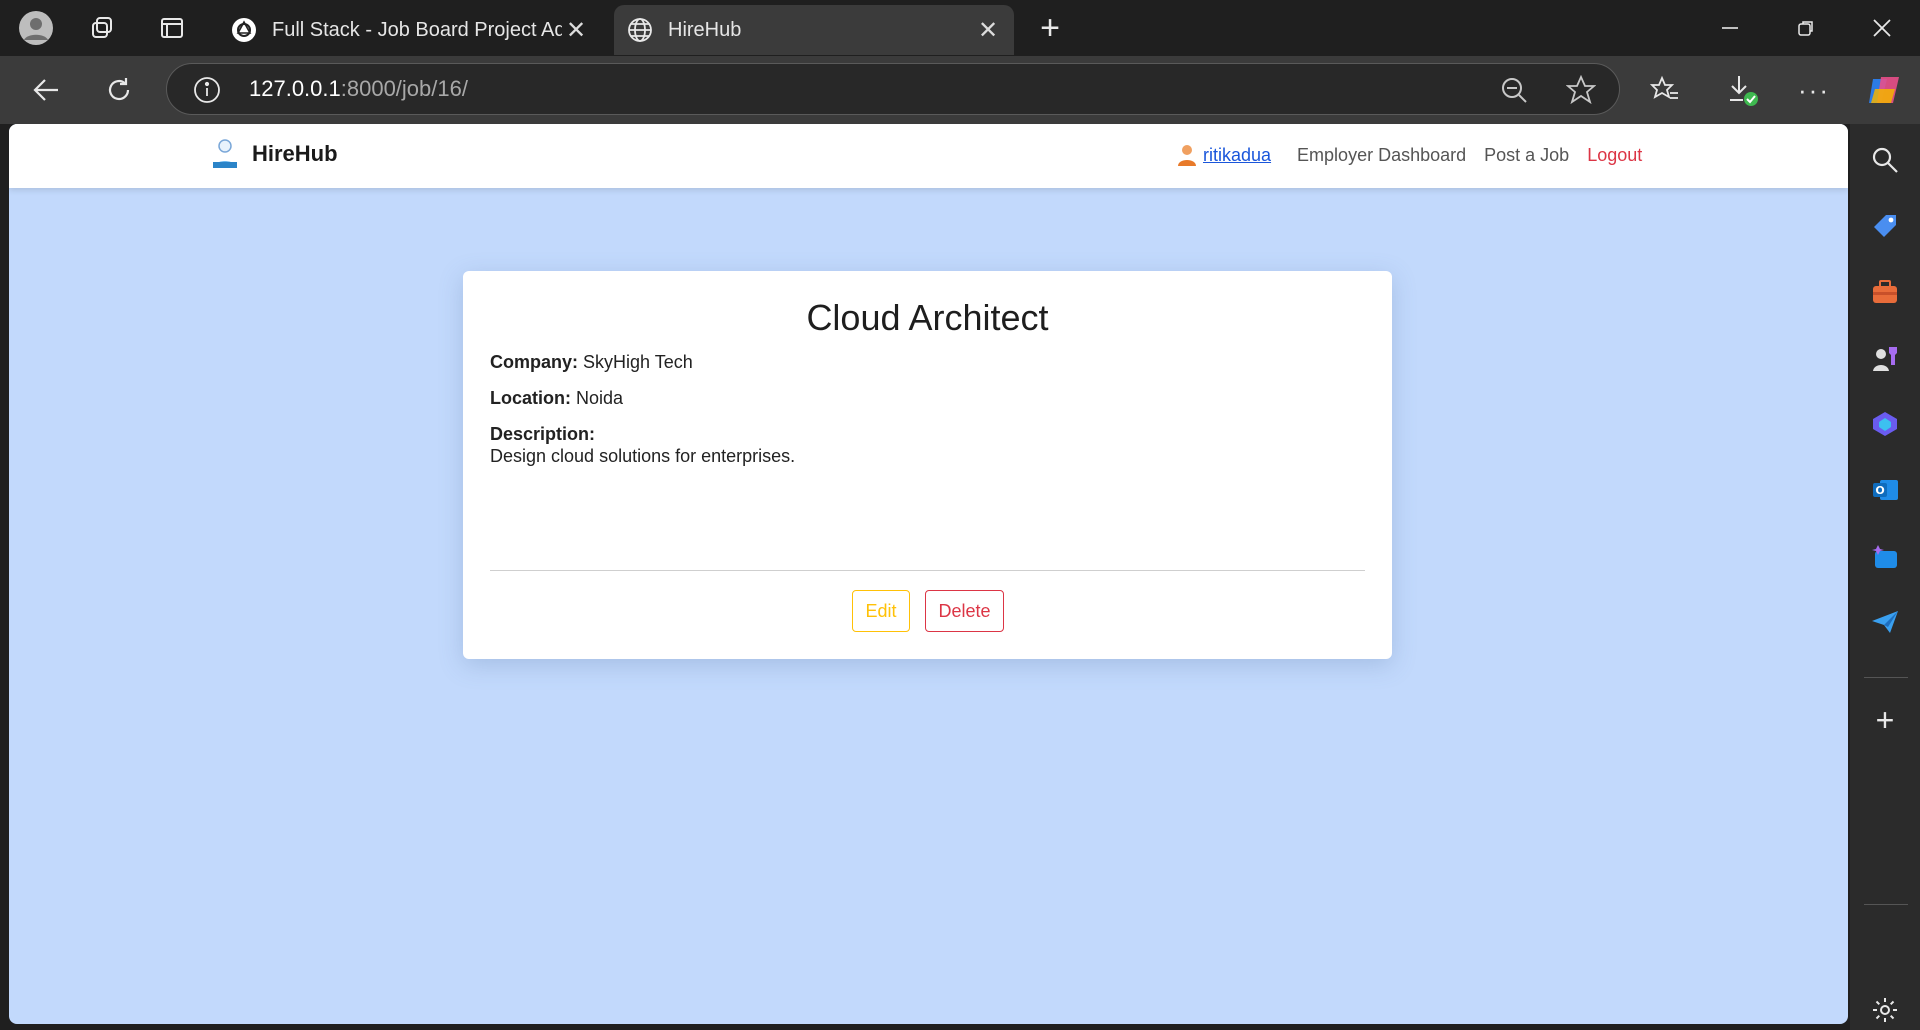 The image size is (1920, 1030). What do you see at coordinates (417, 29) in the screenshot?
I see `tab-title: Full Stack - Job Board Project Adv` at bounding box center [417, 29].